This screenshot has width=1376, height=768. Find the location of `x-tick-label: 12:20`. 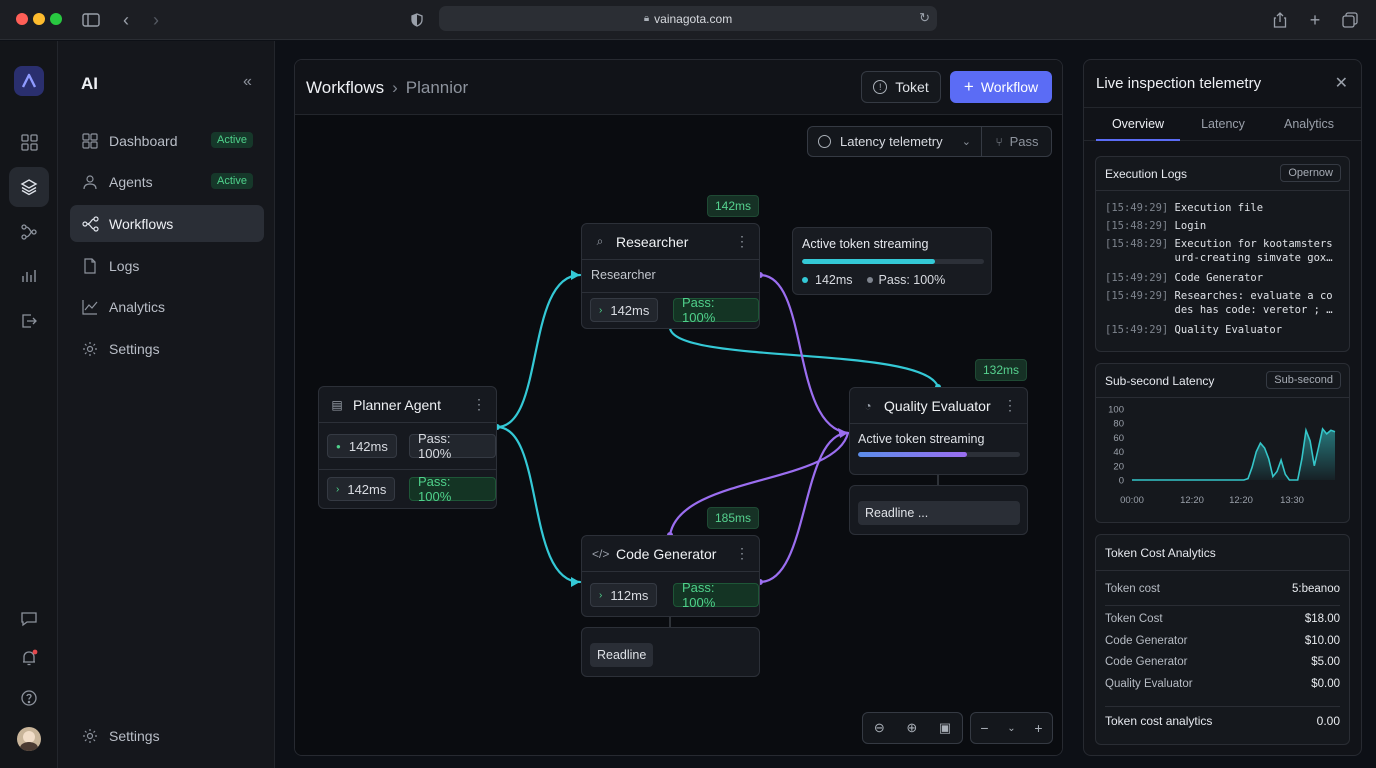

x-tick-label: 12:20 is located at coordinates (1192, 500).